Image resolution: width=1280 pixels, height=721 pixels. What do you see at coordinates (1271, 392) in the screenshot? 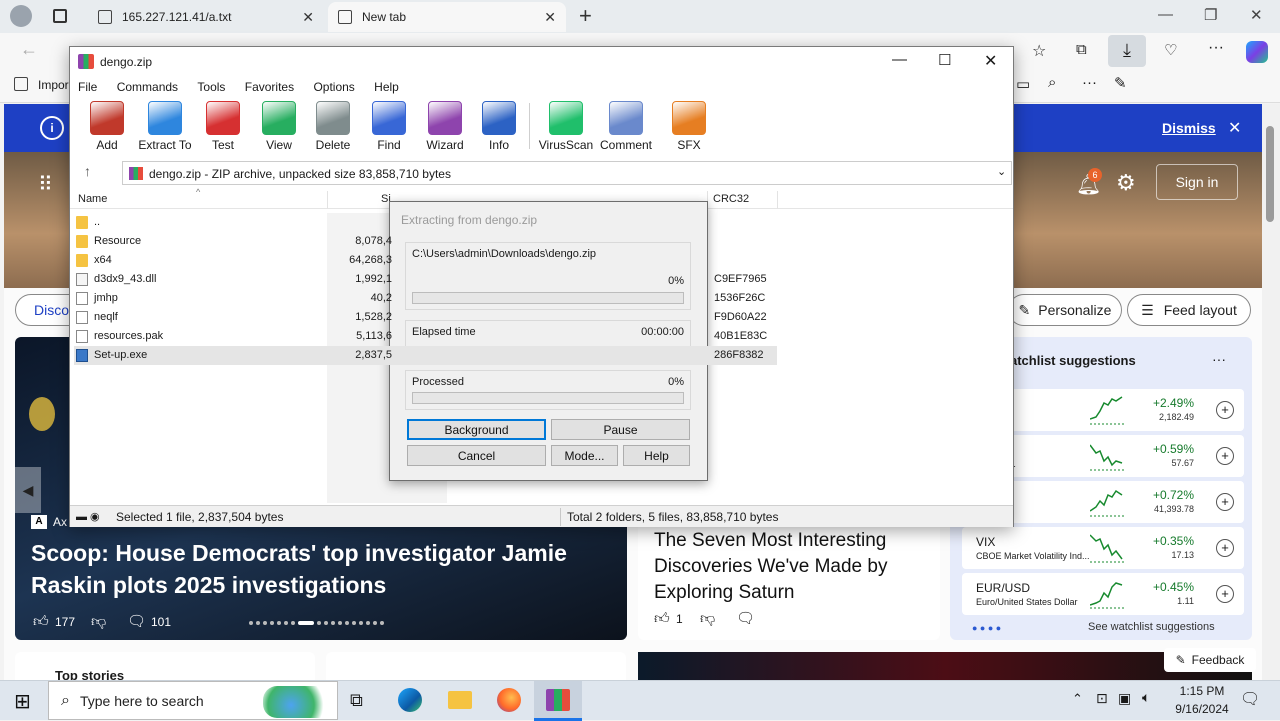
I see `page-scrollbar` at bounding box center [1271, 392].